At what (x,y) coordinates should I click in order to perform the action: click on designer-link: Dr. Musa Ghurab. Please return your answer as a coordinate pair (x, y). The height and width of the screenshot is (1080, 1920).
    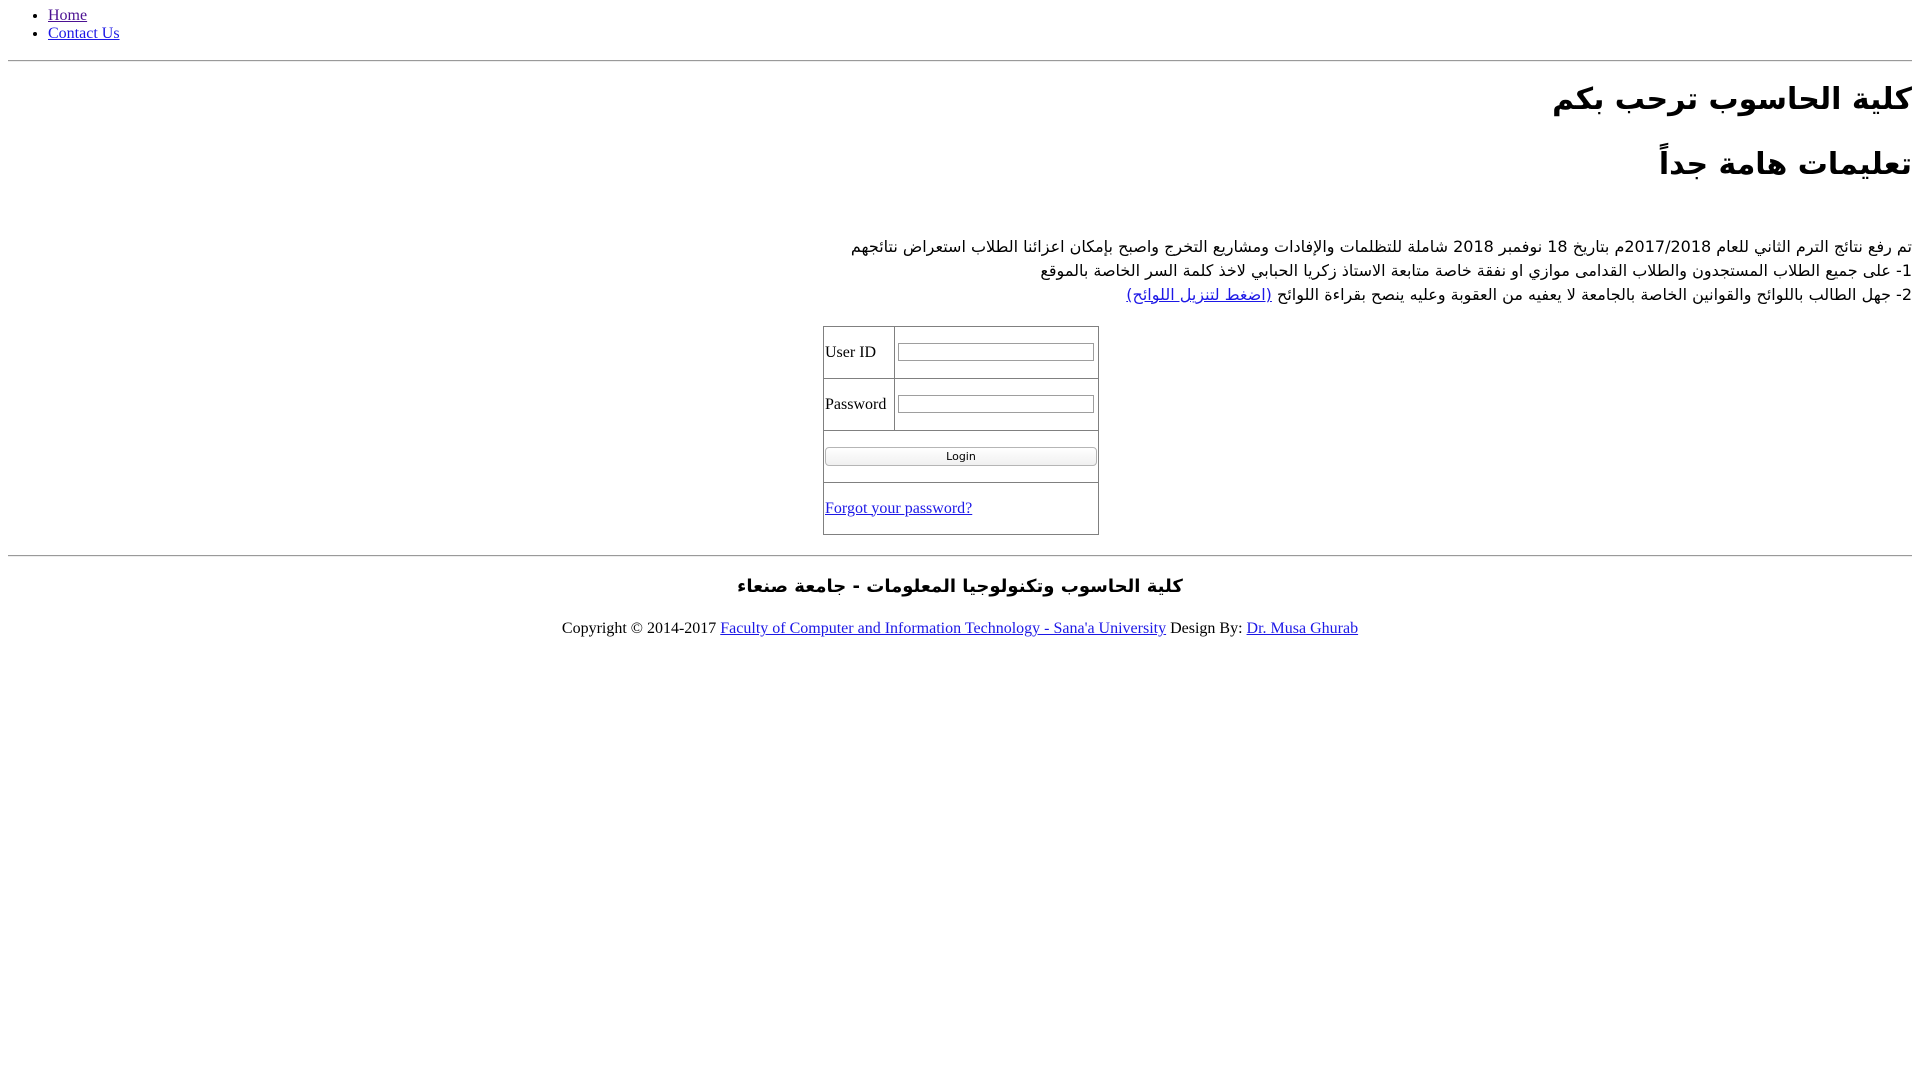
    Looking at the image, I should click on (1303, 628).